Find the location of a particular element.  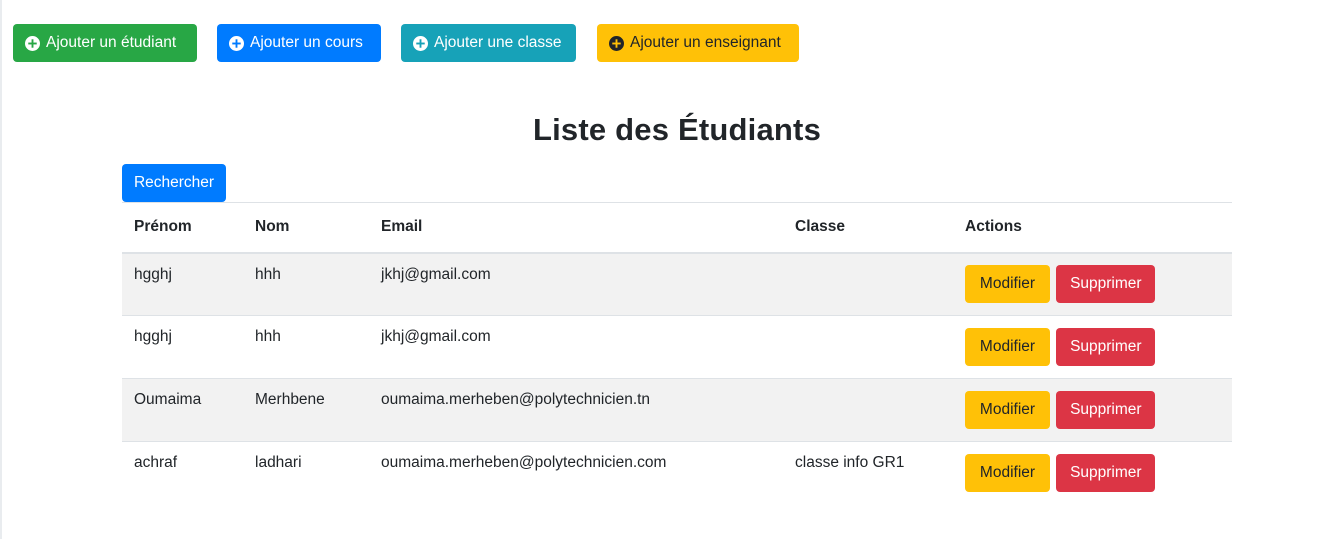

add-student-button: Ajouter un étudiant is located at coordinates (105, 43).